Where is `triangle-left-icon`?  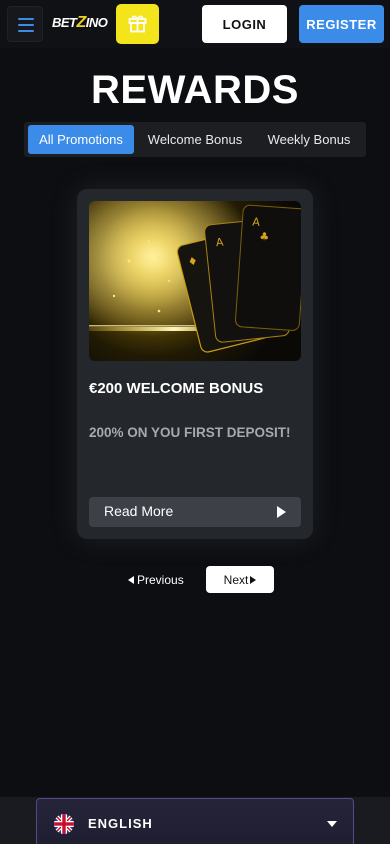
triangle-left-icon is located at coordinates (131, 580).